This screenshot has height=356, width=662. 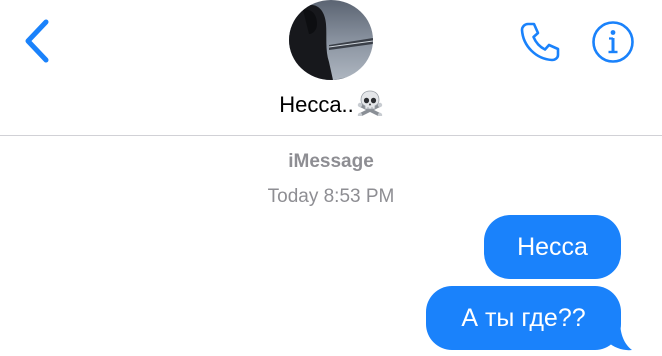 I want to click on chevron-left-icon, so click(x=37, y=41).